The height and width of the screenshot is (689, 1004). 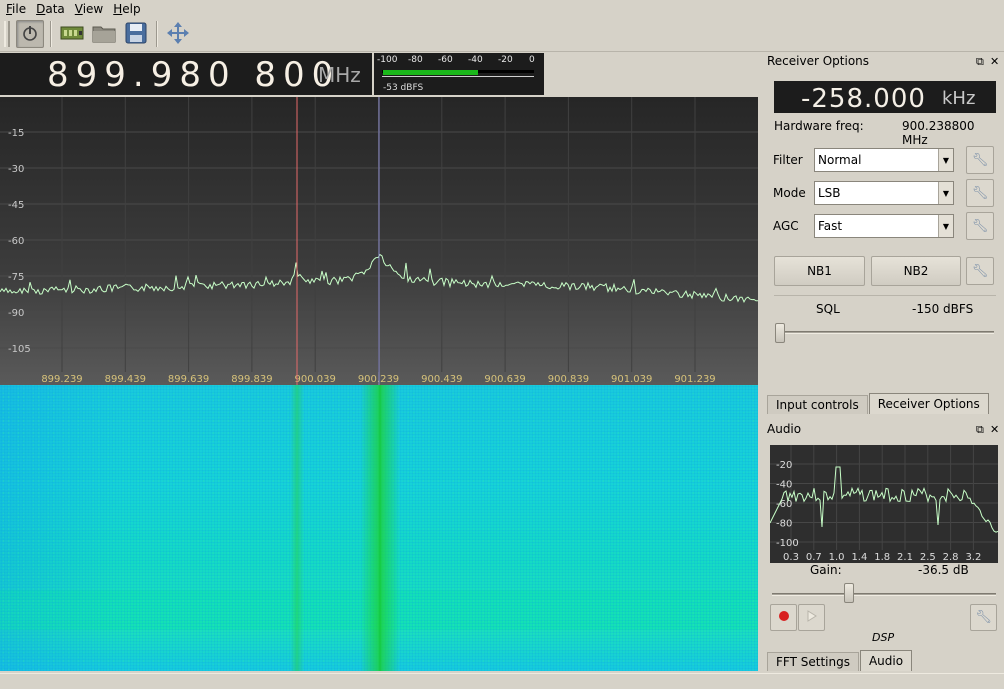 I want to click on y-tick-label: -30, so click(x=16, y=169).